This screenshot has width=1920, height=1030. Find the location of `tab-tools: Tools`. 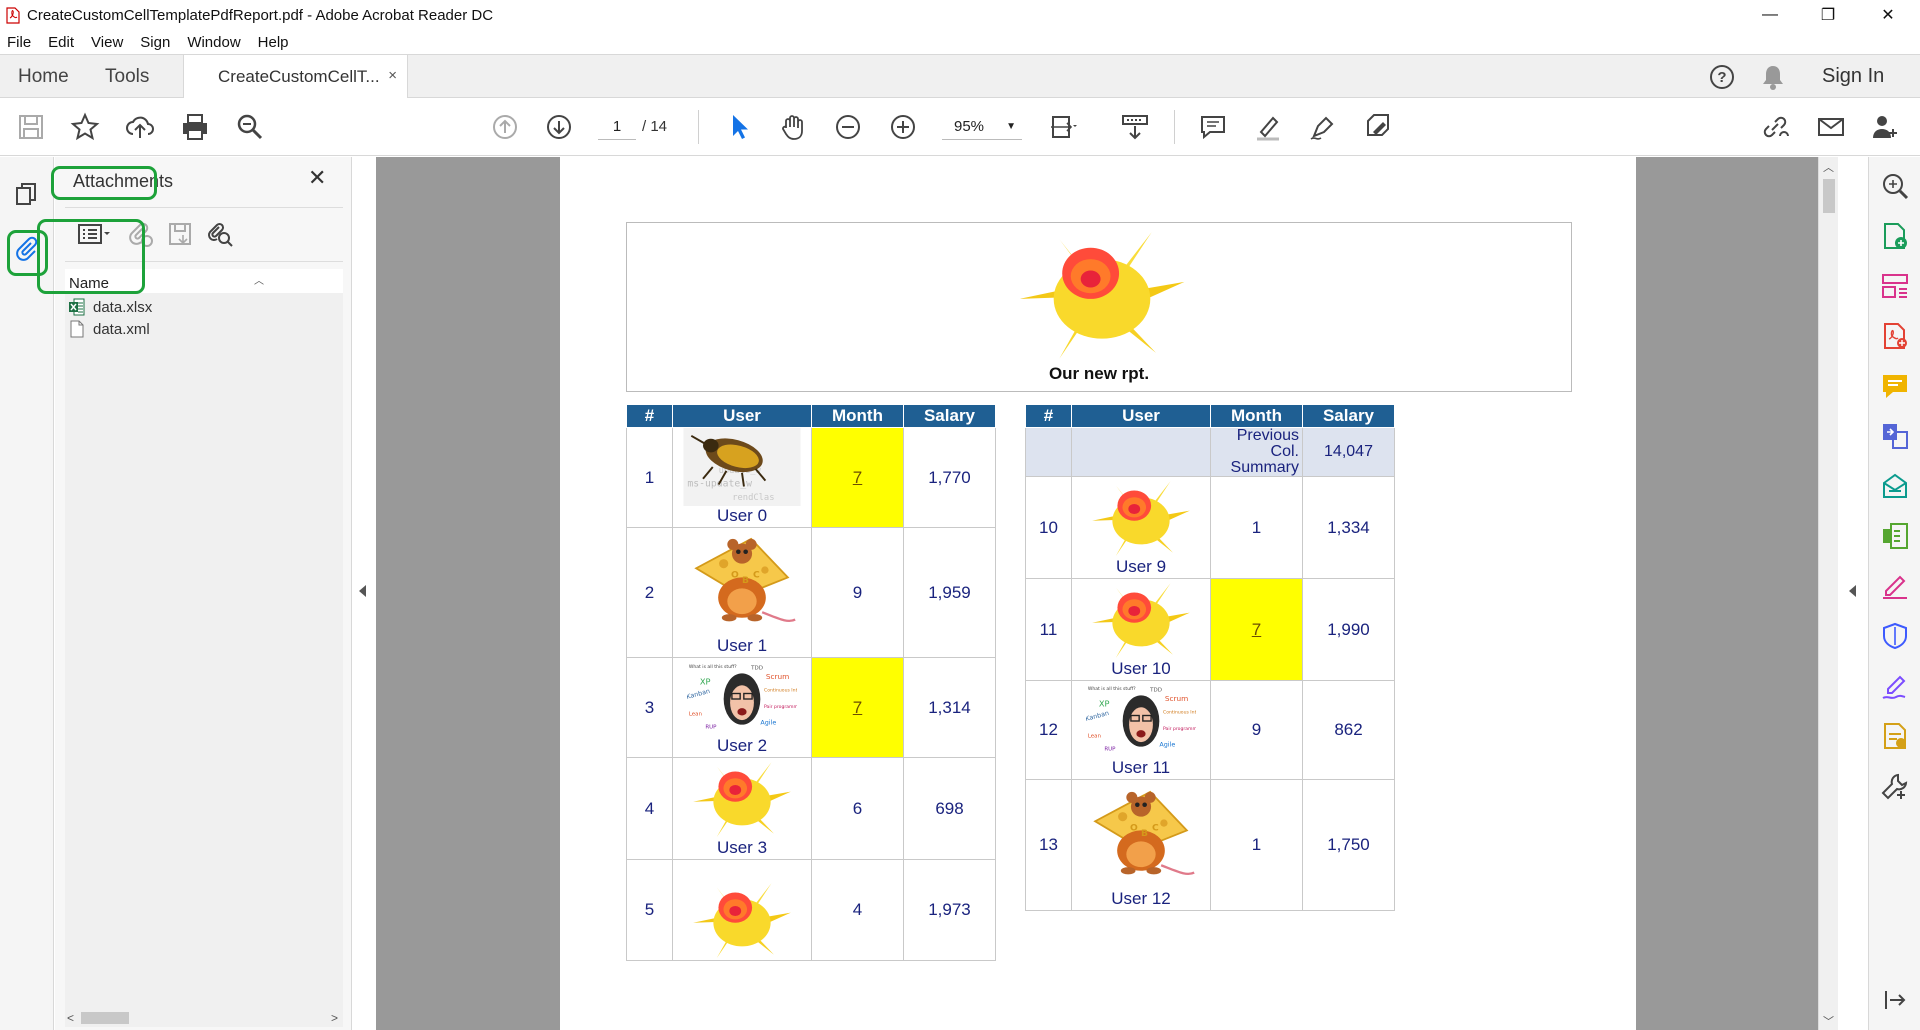

tab-tools: Tools is located at coordinates (127, 76).